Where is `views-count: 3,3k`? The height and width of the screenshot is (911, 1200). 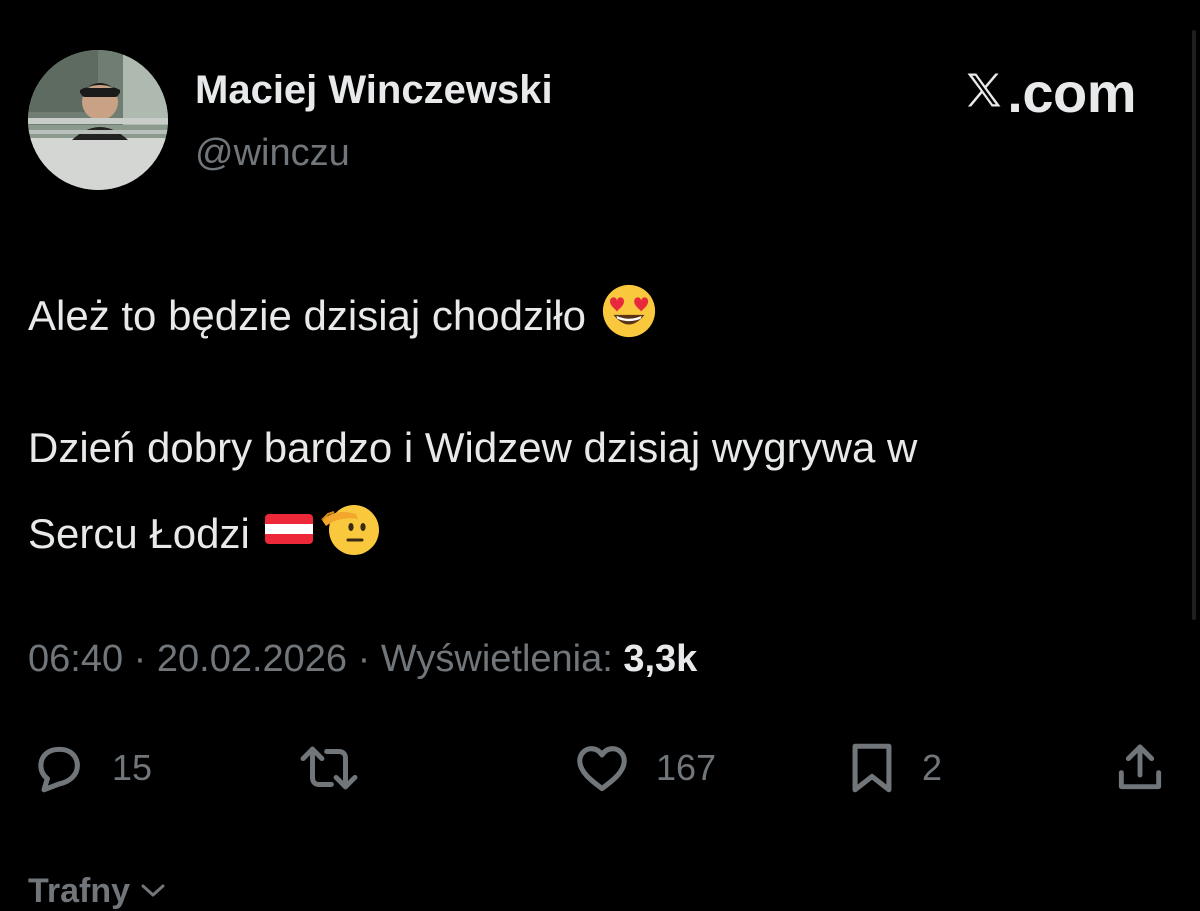
views-count: 3,3k is located at coordinates (660, 659).